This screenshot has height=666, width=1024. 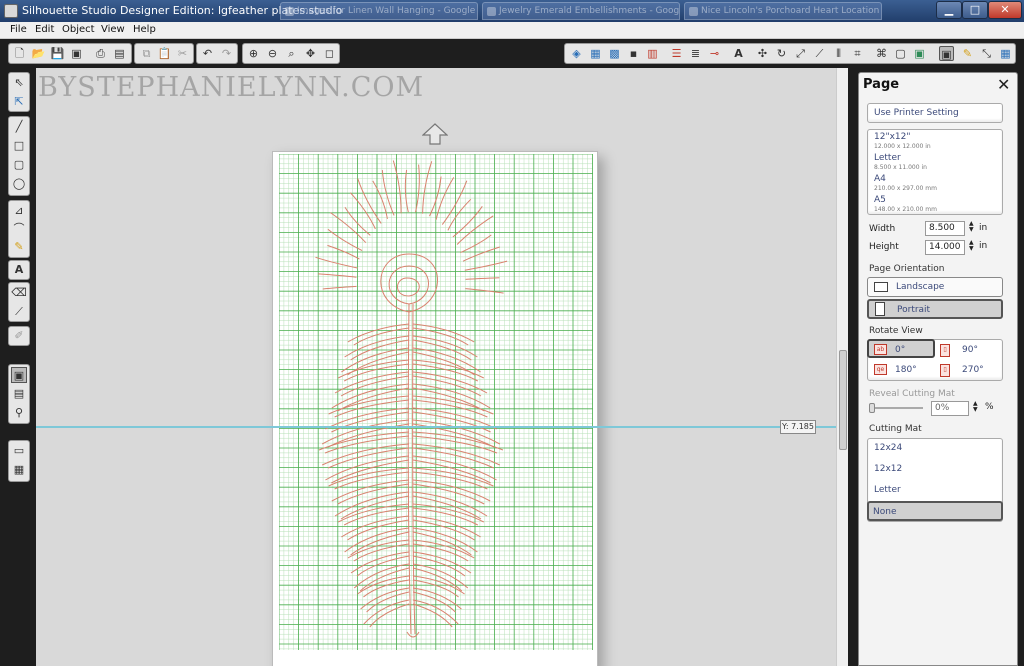 What do you see at coordinates (1005, 10) in the screenshot?
I see `close-window-button: ✕` at bounding box center [1005, 10].